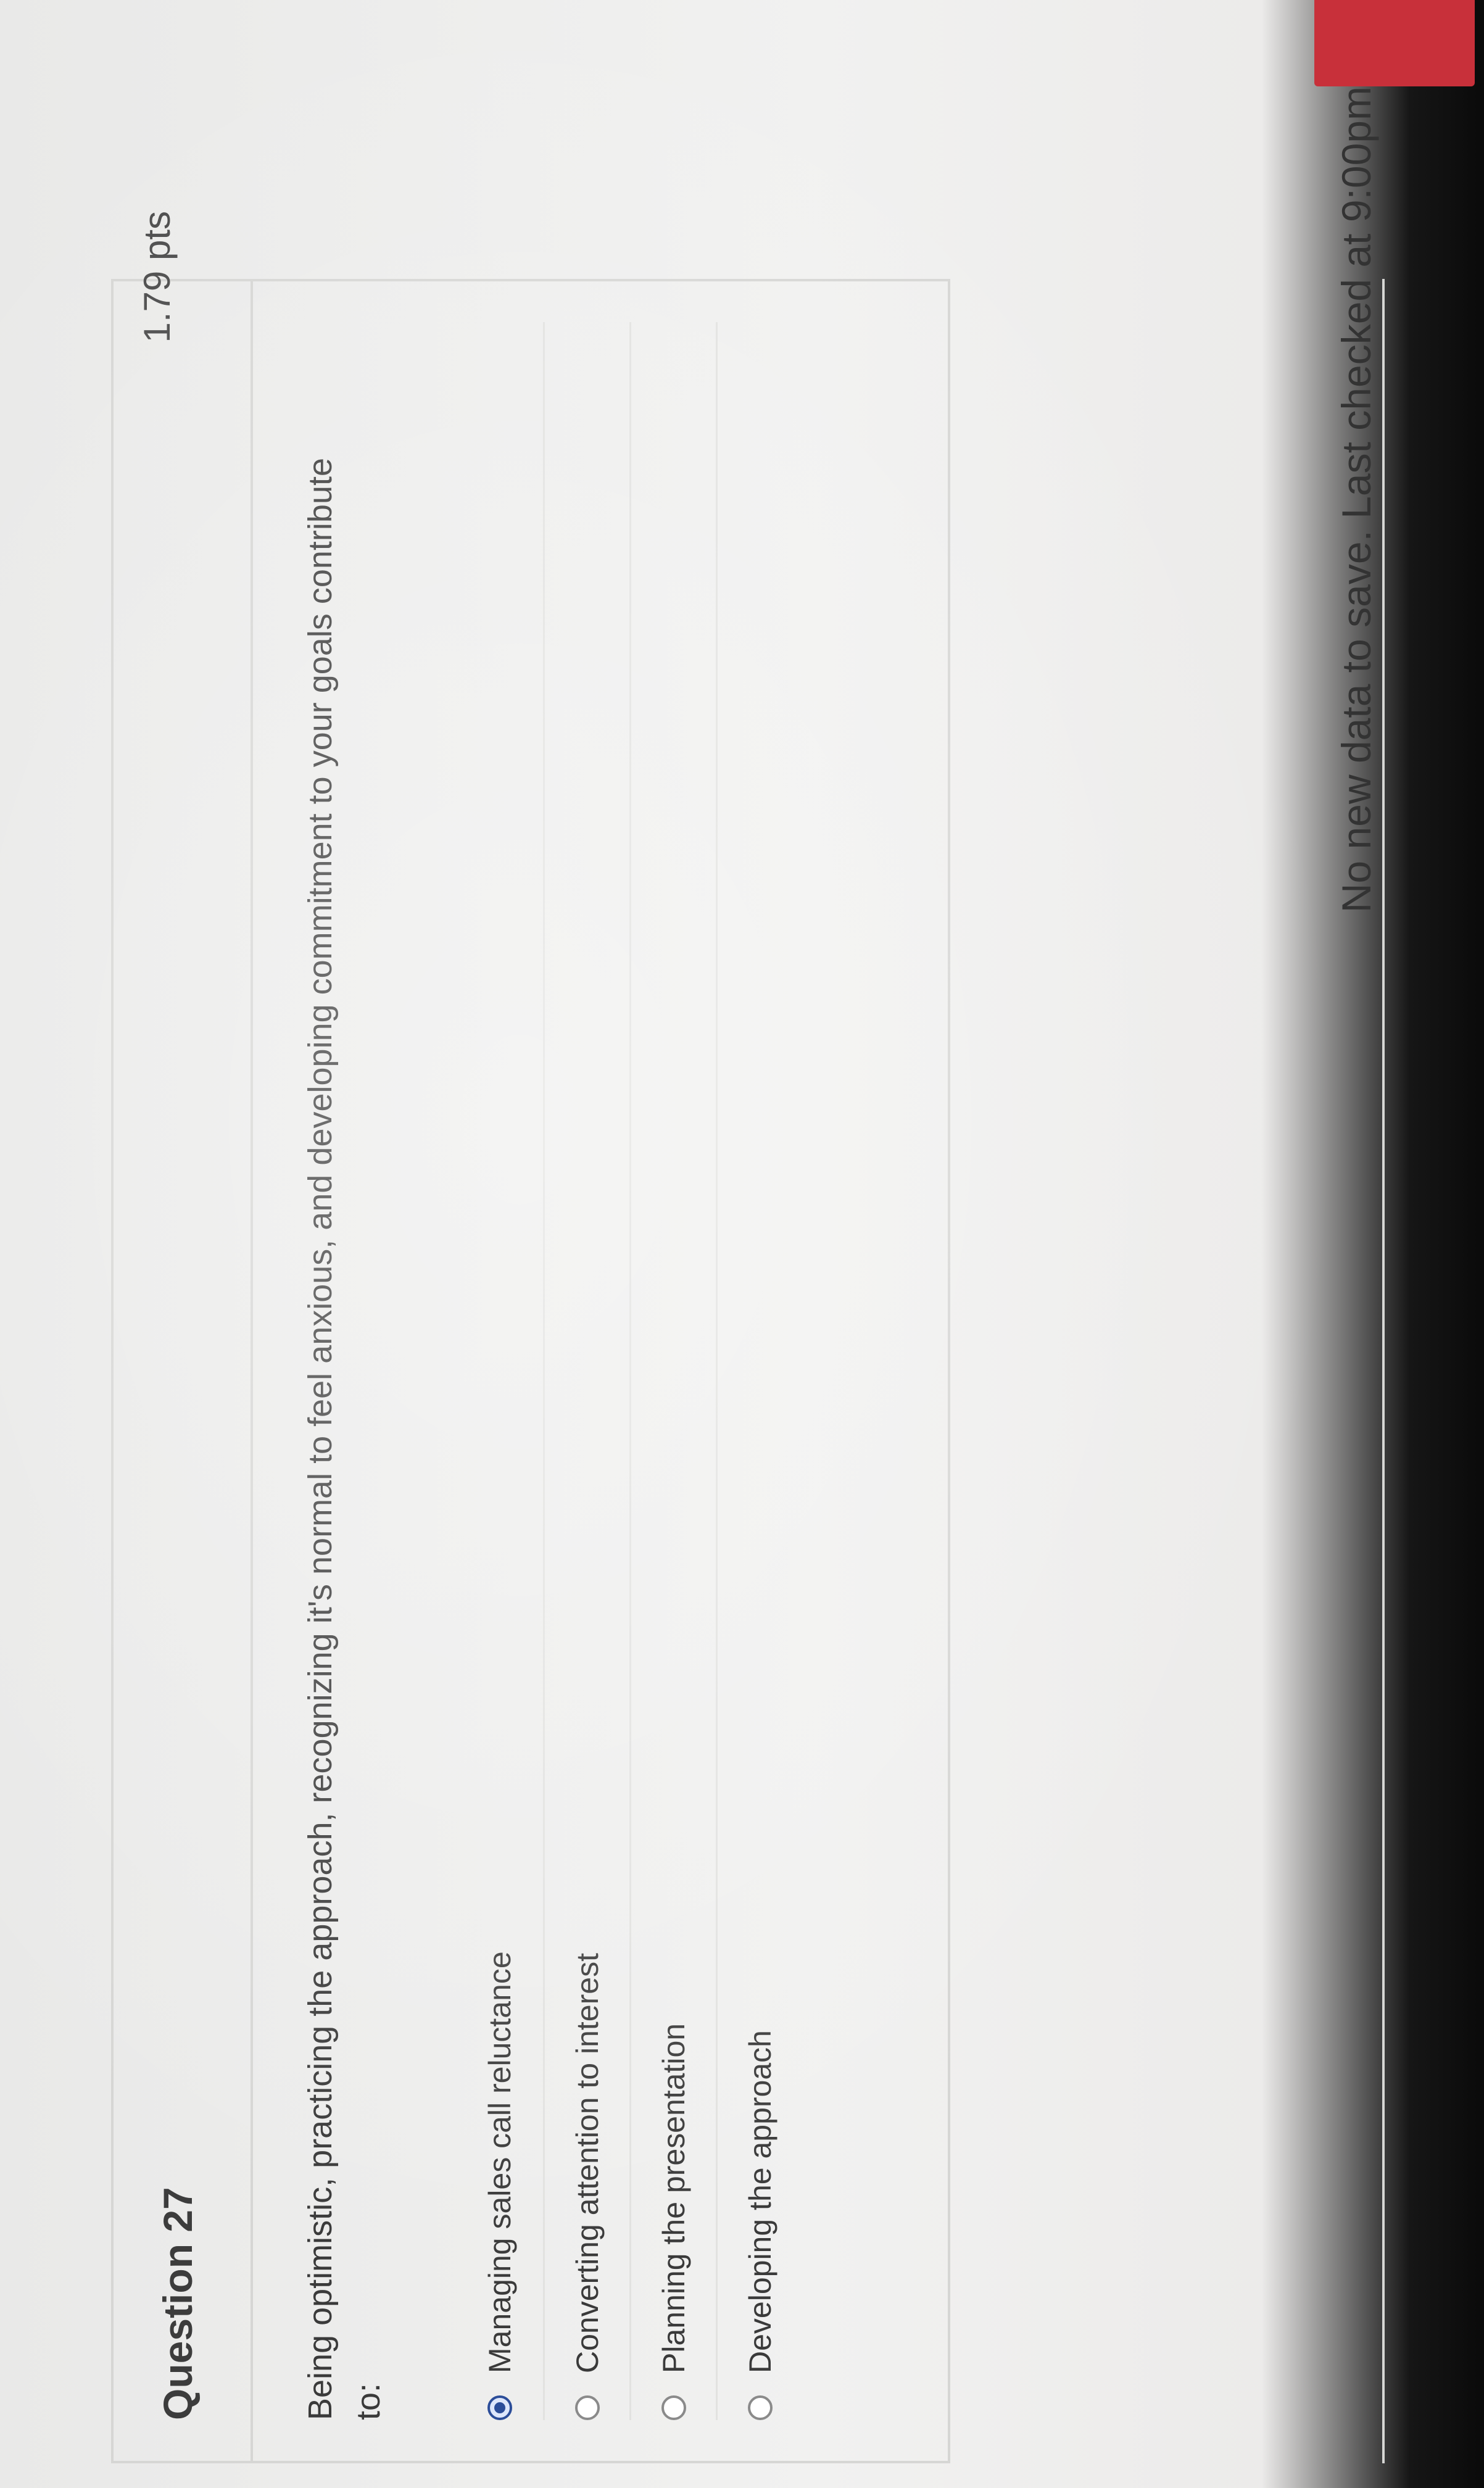  Describe the element at coordinates (759, 1371) in the screenshot. I see `answer-option-4: Developing the approach` at that location.